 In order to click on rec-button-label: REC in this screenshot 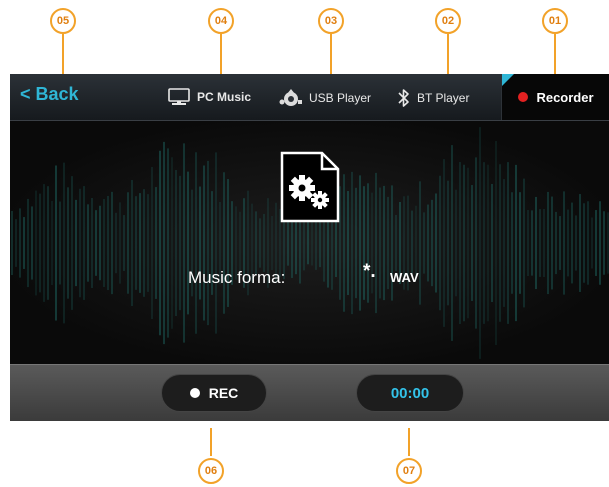, I will do `click(223, 393)`.